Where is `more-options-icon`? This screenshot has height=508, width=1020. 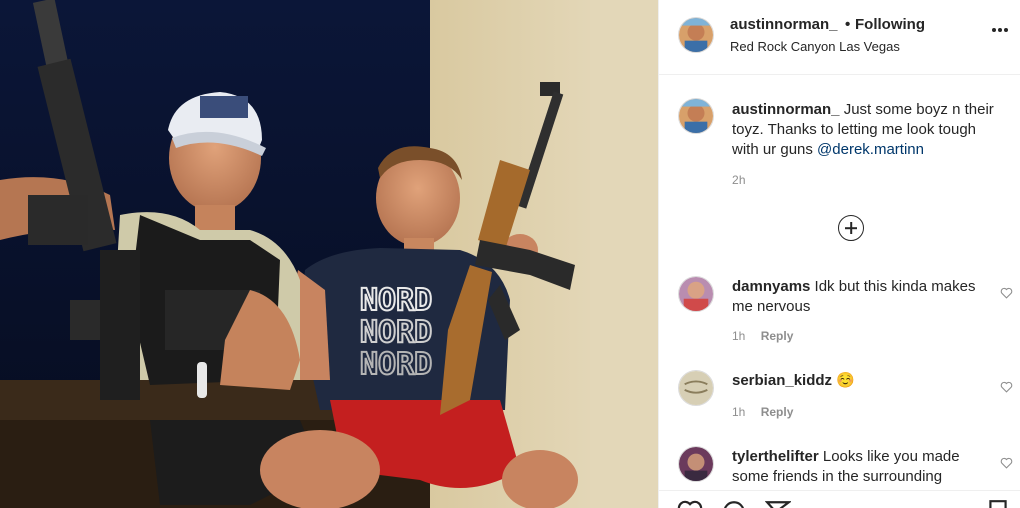 more-options-icon is located at coordinates (1000, 30).